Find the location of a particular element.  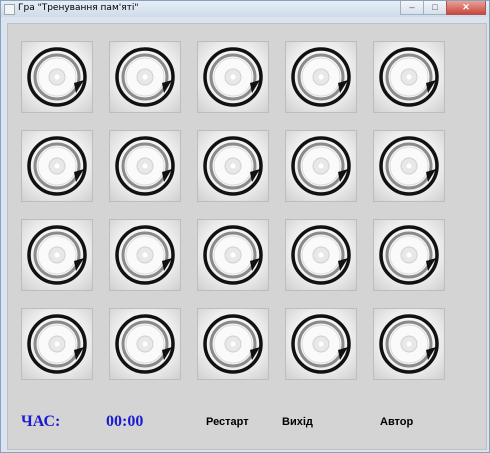

window-title: Гра "Тренування пам'яті" is located at coordinates (78, 8).